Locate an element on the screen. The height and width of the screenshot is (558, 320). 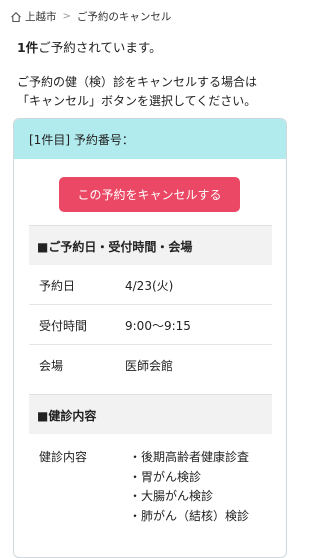
time-row: 受付時間 9:00〜9:15 is located at coordinates (150, 325).